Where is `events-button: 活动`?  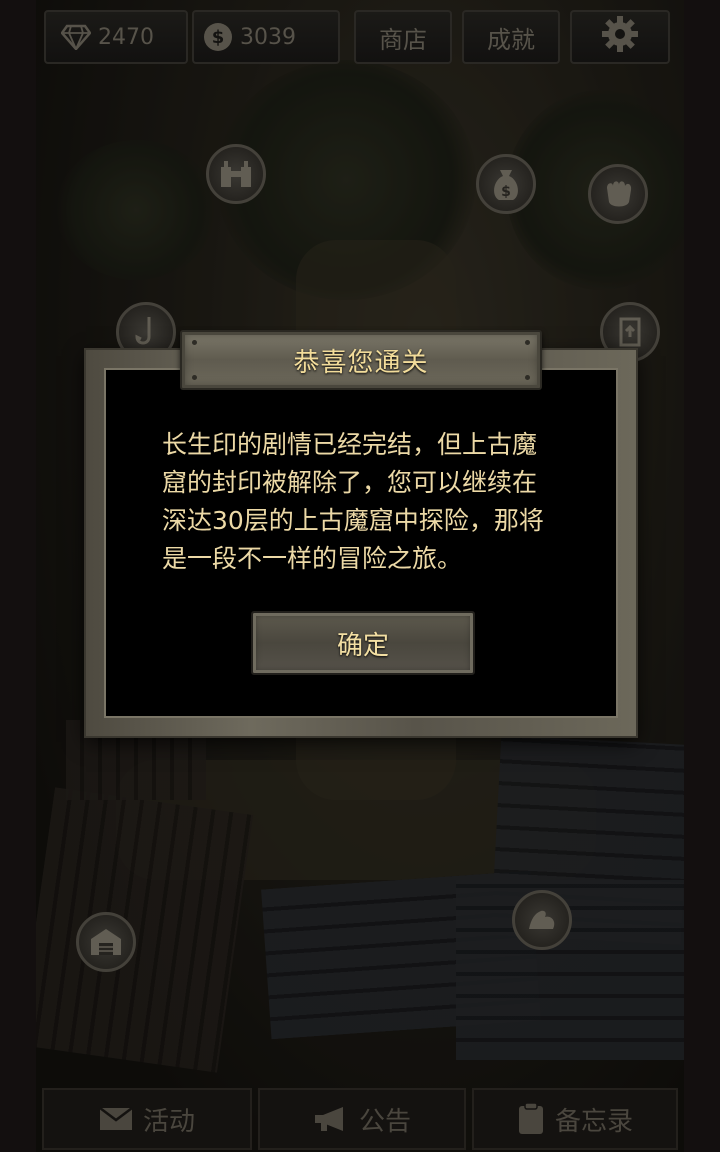
events-button: 活动 is located at coordinates (147, 1119).